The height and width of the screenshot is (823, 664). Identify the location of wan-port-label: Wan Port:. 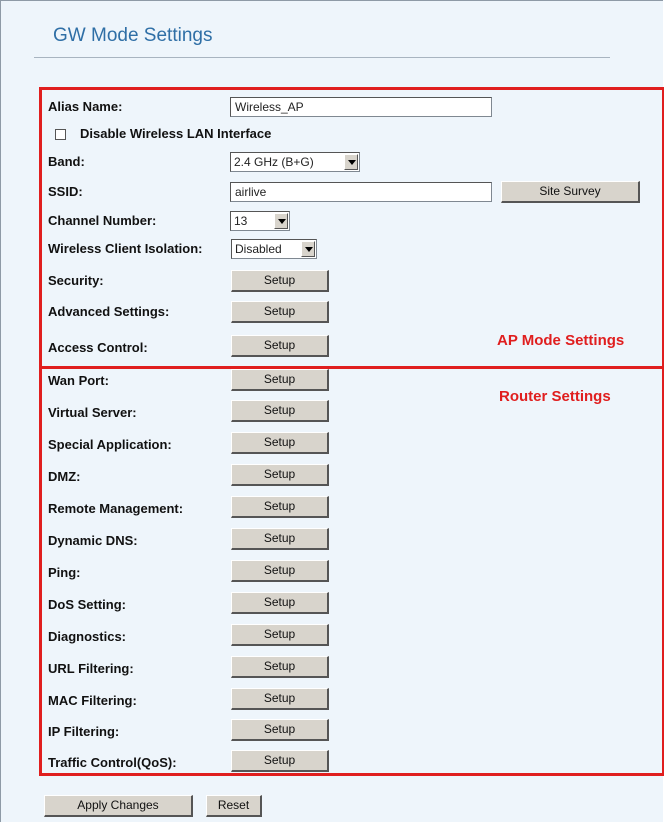
(78, 380).